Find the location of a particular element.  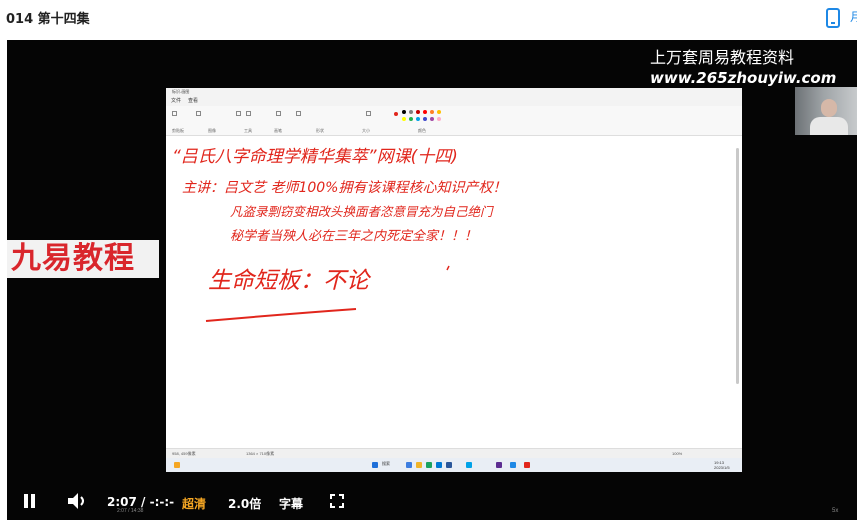

cursor-position: 958, 459像素 is located at coordinates (184, 453).